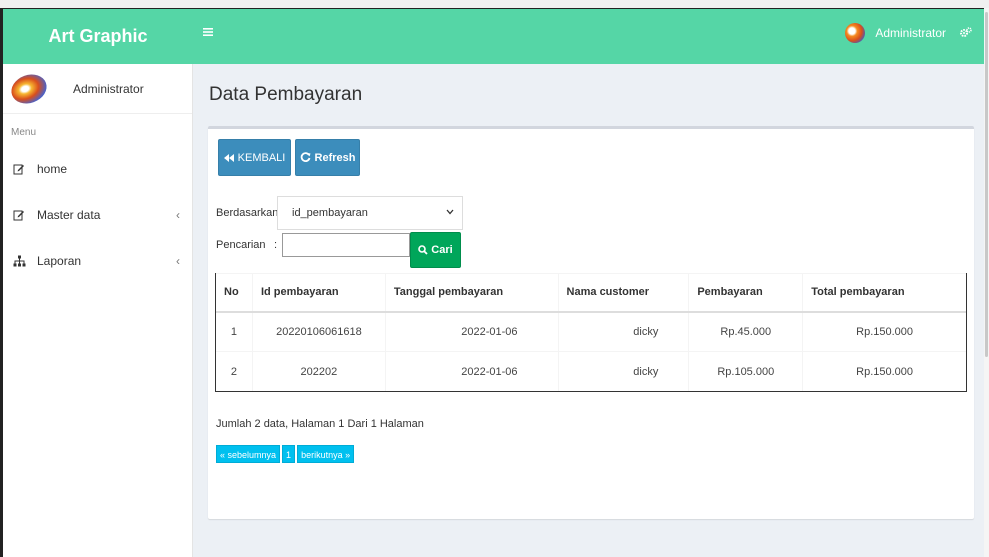 The height and width of the screenshot is (557, 989). I want to click on bars-icon, so click(210, 35).